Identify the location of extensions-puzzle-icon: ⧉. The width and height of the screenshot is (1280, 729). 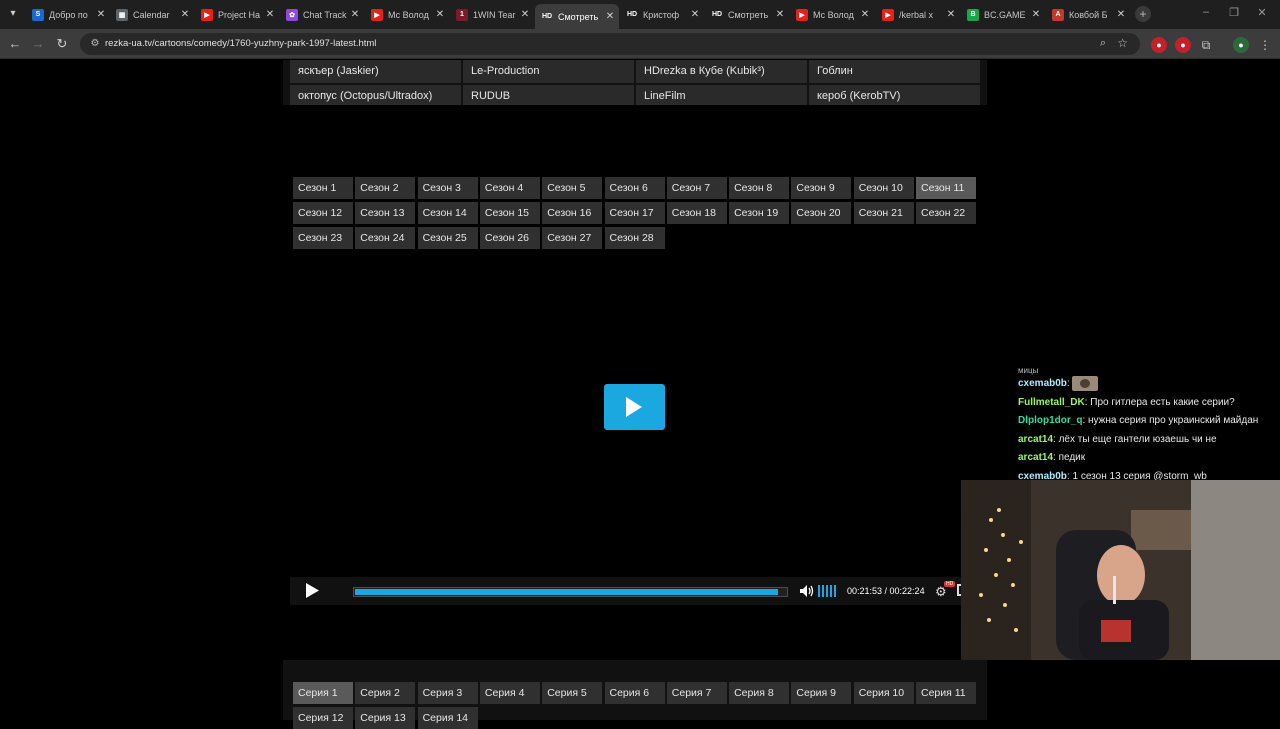
(1206, 45).